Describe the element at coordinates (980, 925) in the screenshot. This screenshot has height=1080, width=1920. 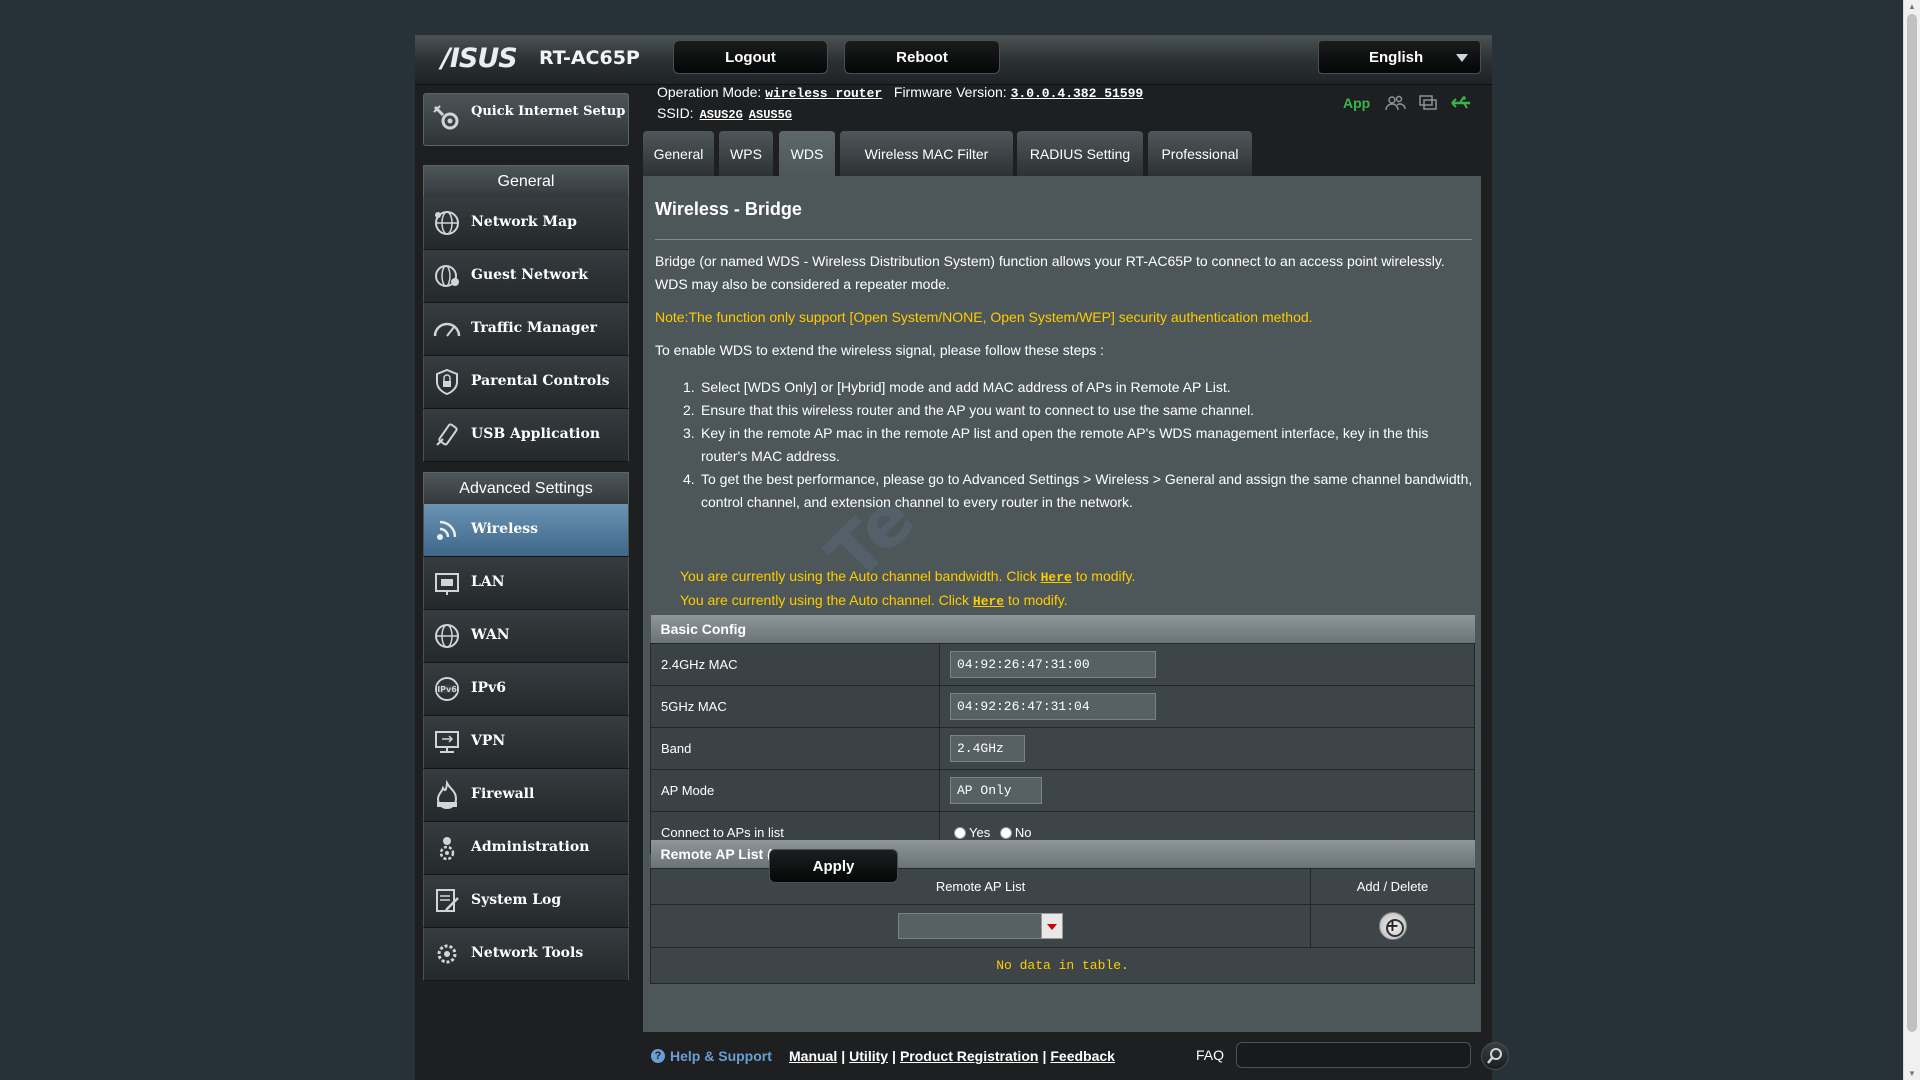
I see `remote-ap-select` at that location.